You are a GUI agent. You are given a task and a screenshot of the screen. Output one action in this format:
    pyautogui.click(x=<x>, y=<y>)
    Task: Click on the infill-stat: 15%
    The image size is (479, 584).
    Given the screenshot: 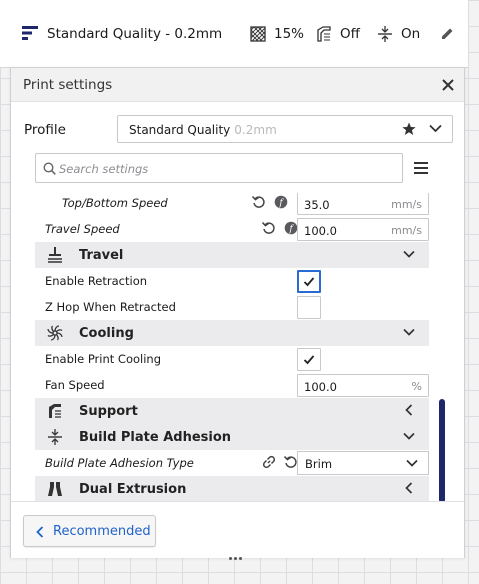 What is the action you would take?
    pyautogui.click(x=277, y=34)
    